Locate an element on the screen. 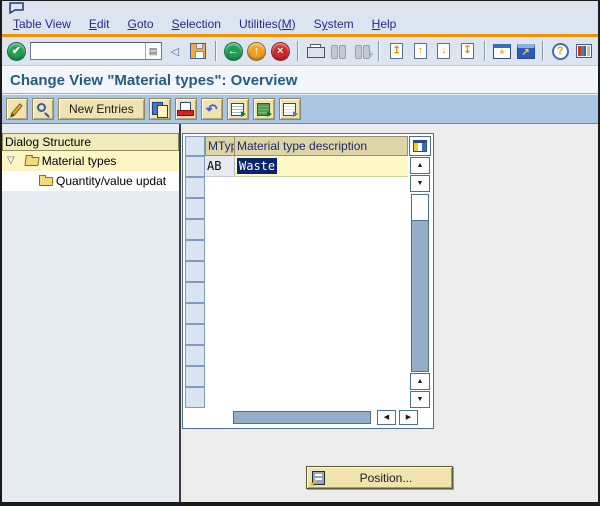  window-top-strip is located at coordinates (300, 7).